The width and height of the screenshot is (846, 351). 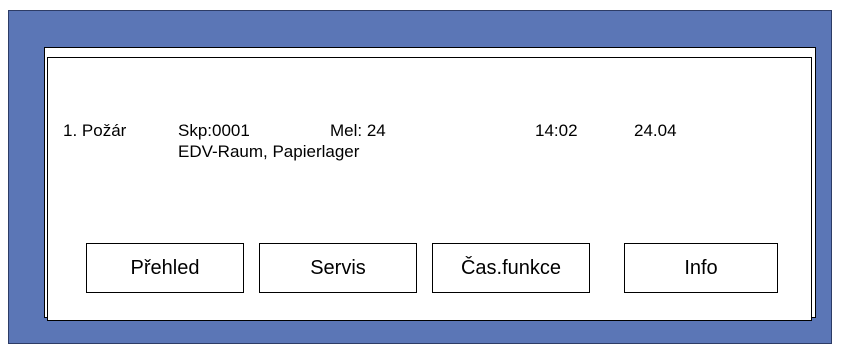 I want to click on time-functions-button: Čas.funkce, so click(x=511, y=268).